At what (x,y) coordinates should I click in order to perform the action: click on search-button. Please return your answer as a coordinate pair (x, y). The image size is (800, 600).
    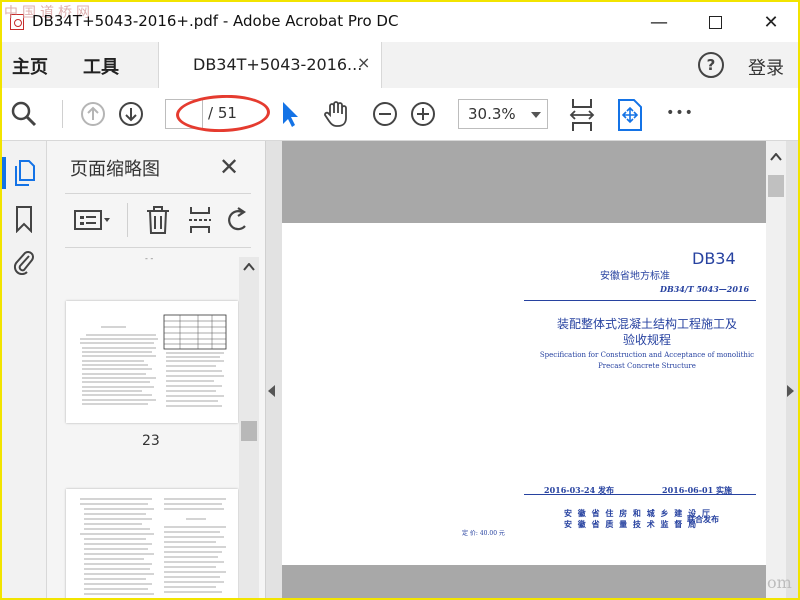
    Looking at the image, I should click on (24, 114).